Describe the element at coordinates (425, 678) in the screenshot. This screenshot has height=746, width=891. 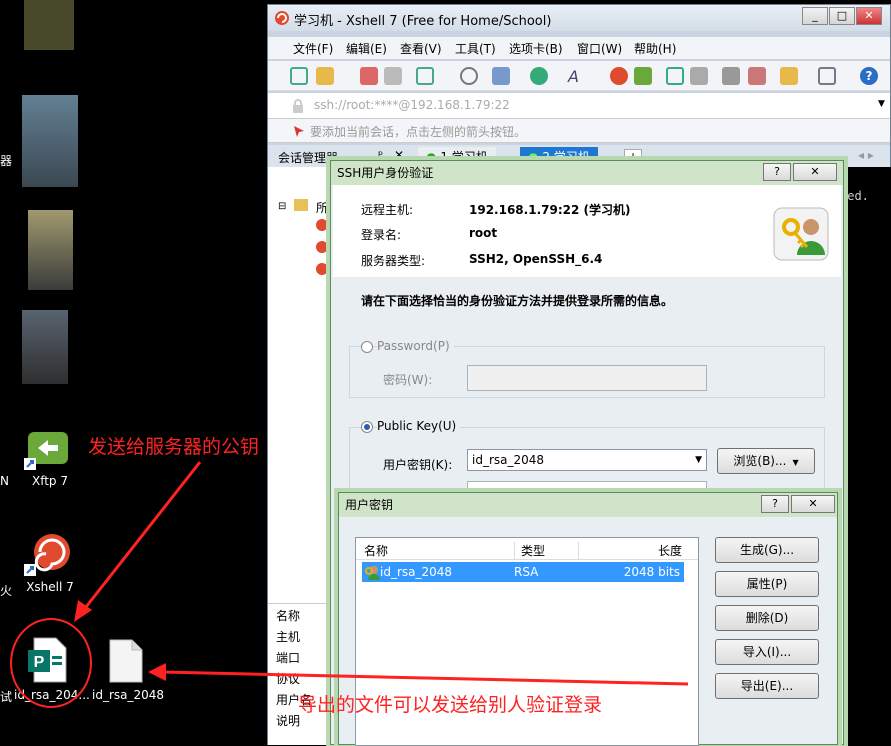
I see `arrow-line-to-keyfile` at that location.